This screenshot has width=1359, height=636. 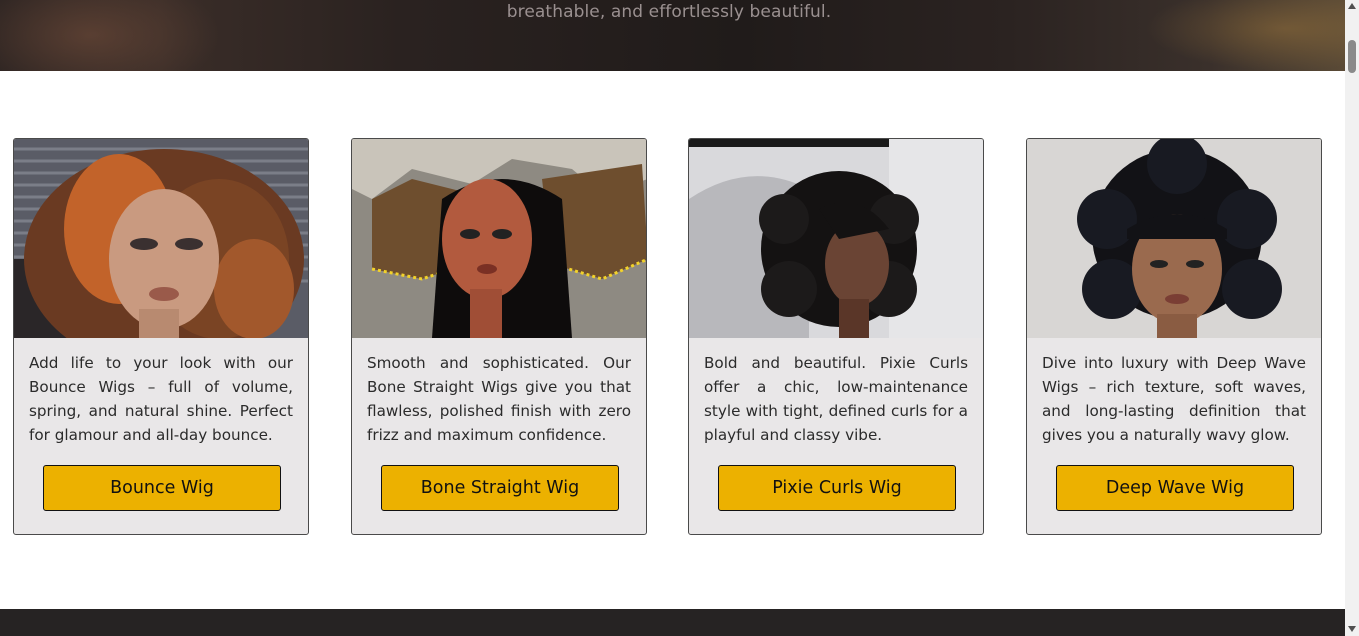 I want to click on bone-straight-wig-photo, so click(x=499, y=238).